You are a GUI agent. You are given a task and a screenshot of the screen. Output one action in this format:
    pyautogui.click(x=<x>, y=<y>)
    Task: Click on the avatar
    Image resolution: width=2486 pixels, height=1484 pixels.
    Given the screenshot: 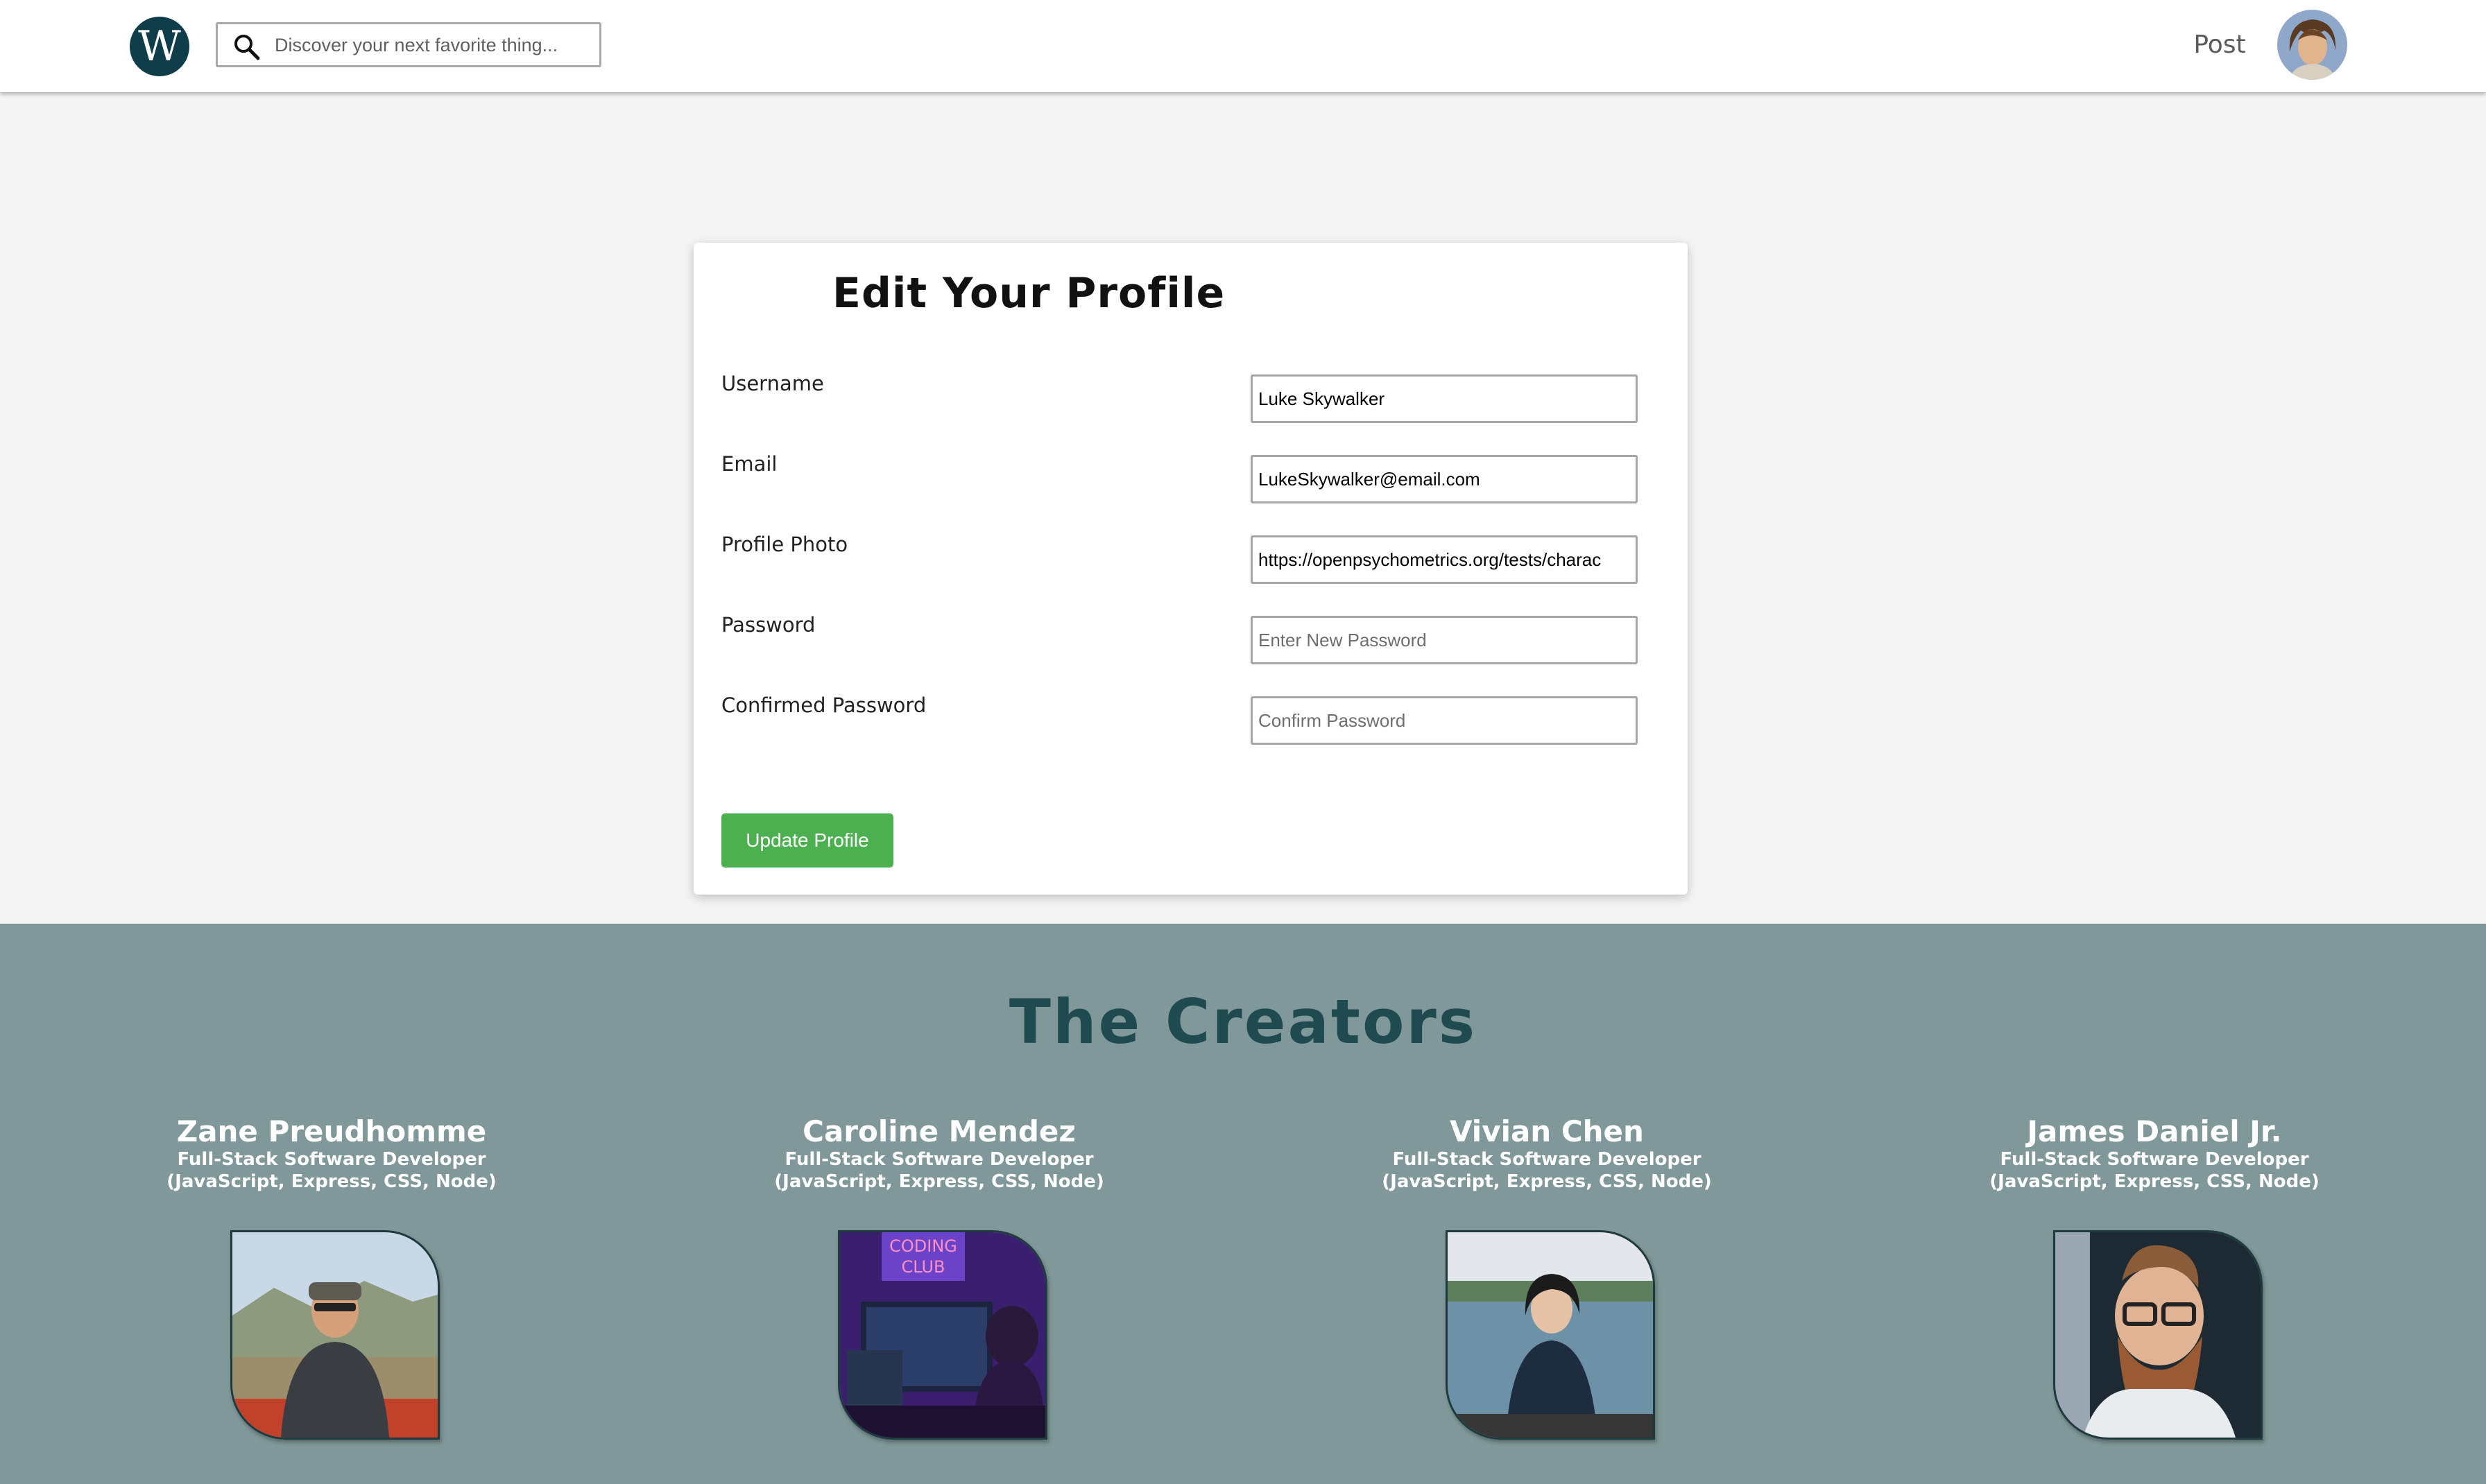 What is the action you would take?
    pyautogui.click(x=2312, y=45)
    